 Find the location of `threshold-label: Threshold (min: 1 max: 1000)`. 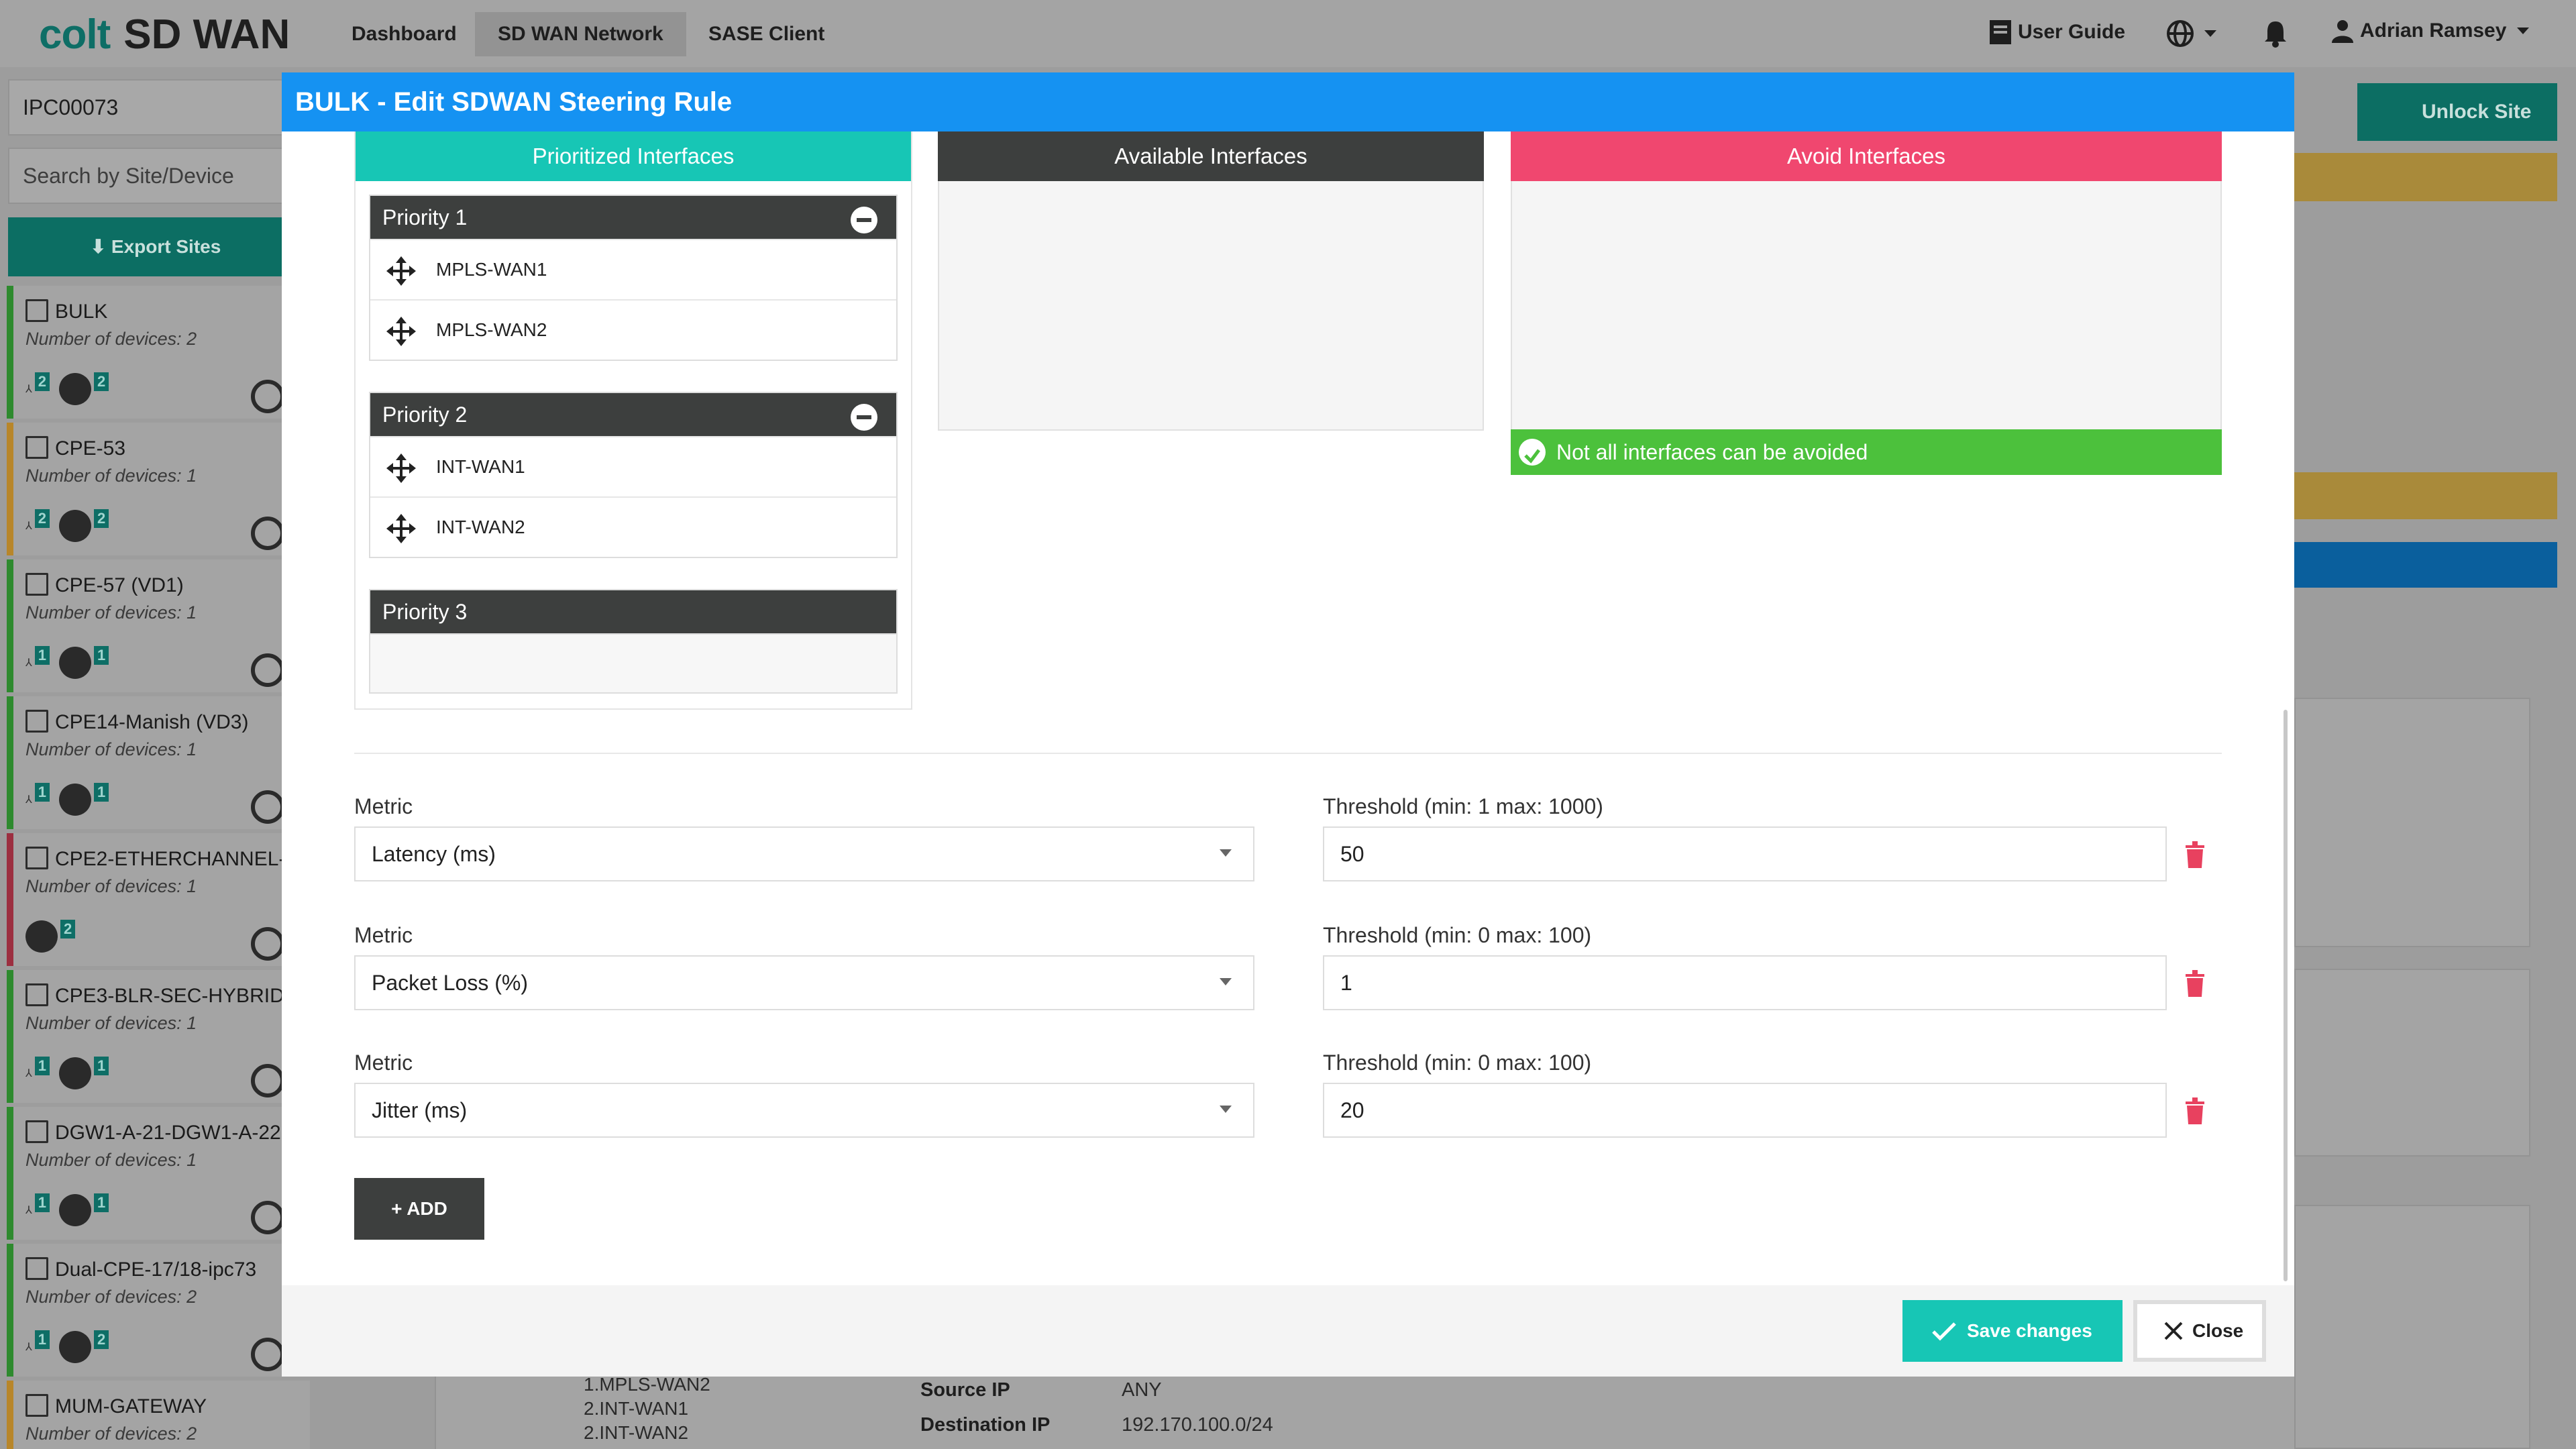

threshold-label: Threshold (min: 1 max: 1000) is located at coordinates (1463, 806).